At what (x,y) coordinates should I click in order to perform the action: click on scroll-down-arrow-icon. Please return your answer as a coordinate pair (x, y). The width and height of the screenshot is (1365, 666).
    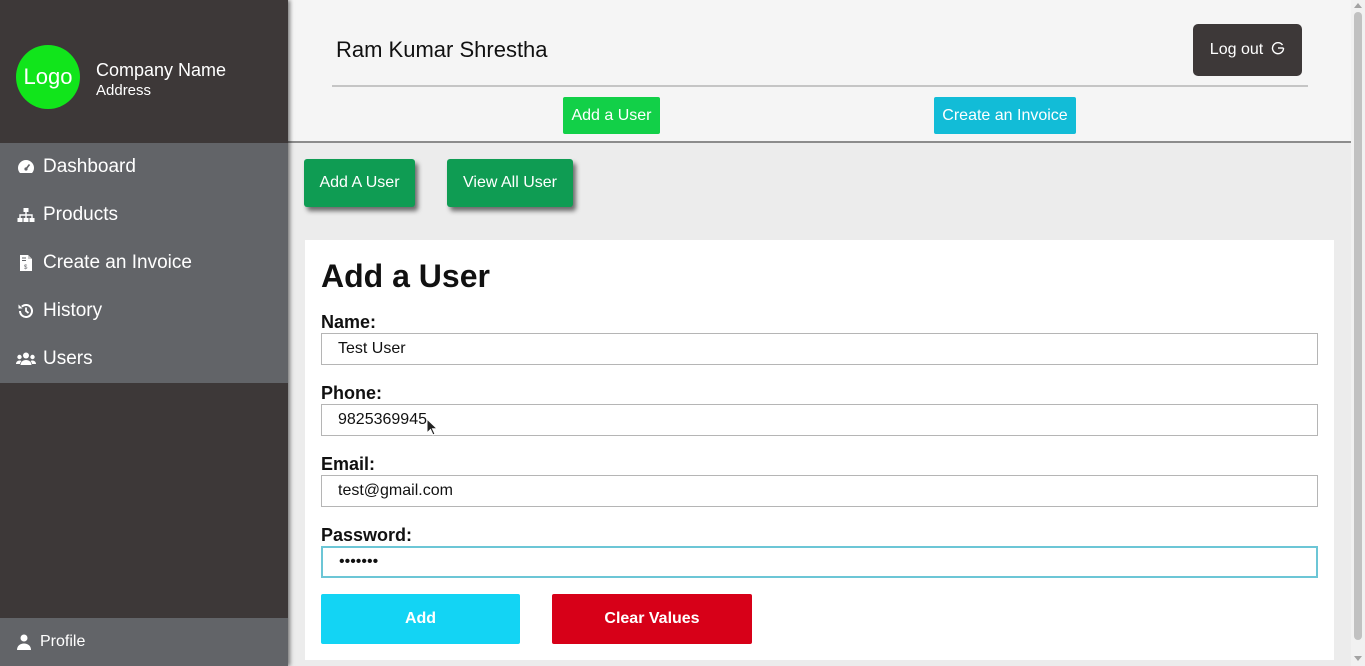
    Looking at the image, I should click on (1358, 658).